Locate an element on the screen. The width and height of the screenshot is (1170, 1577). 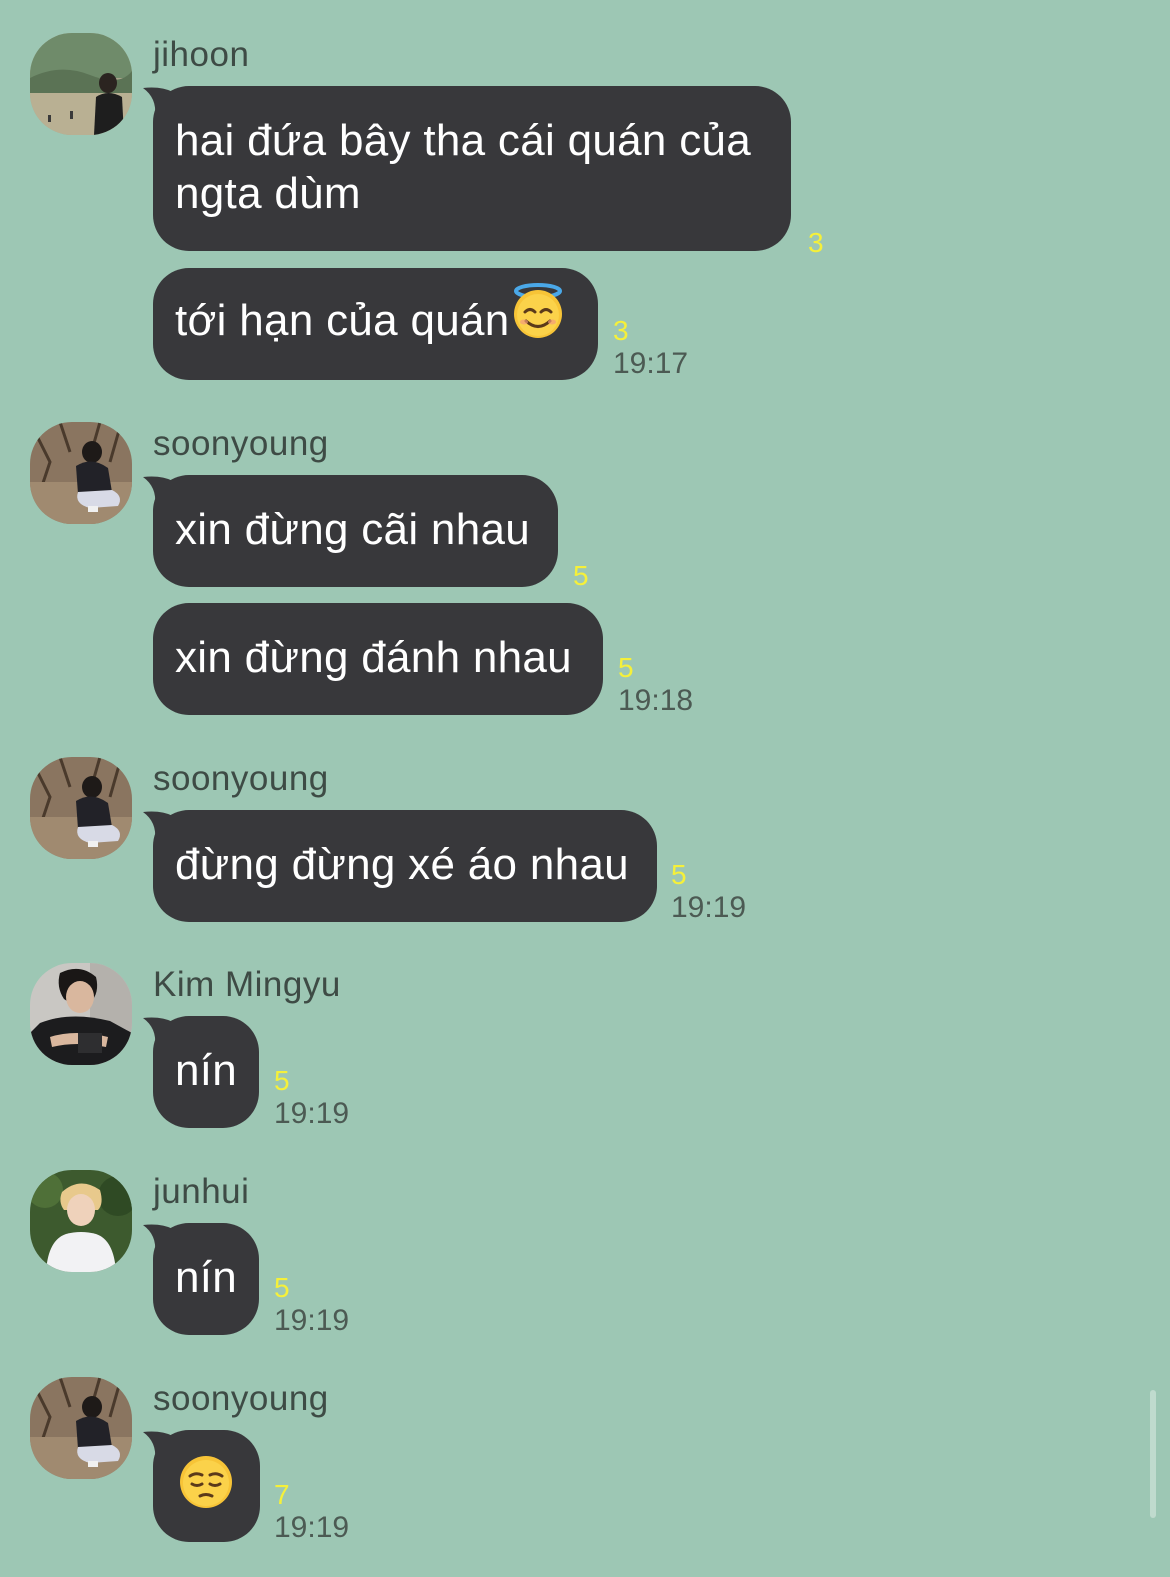
message: tới hạn của quán 3 19:17 is located at coordinates (420, 324).